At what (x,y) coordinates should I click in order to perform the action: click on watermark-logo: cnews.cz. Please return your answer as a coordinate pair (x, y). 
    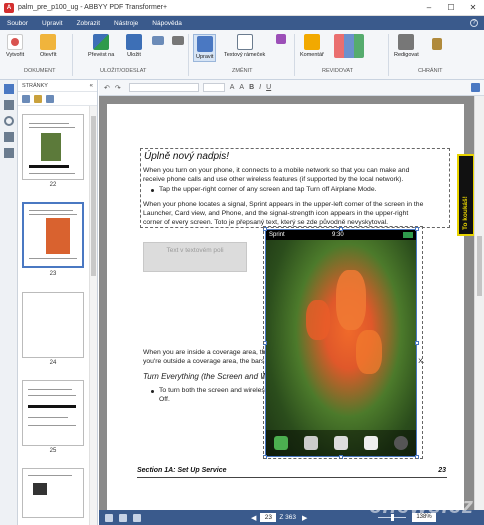
    Looking at the image, I should click on (421, 505).